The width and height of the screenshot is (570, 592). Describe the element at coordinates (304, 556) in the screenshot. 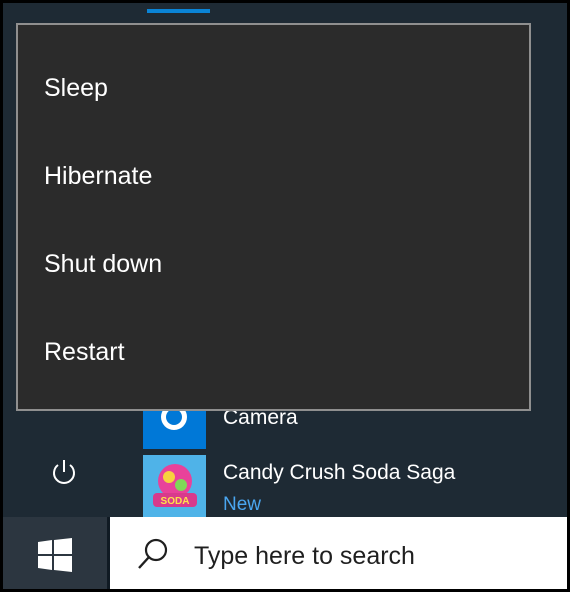

I see `search-placeholder: Type here to search` at that location.